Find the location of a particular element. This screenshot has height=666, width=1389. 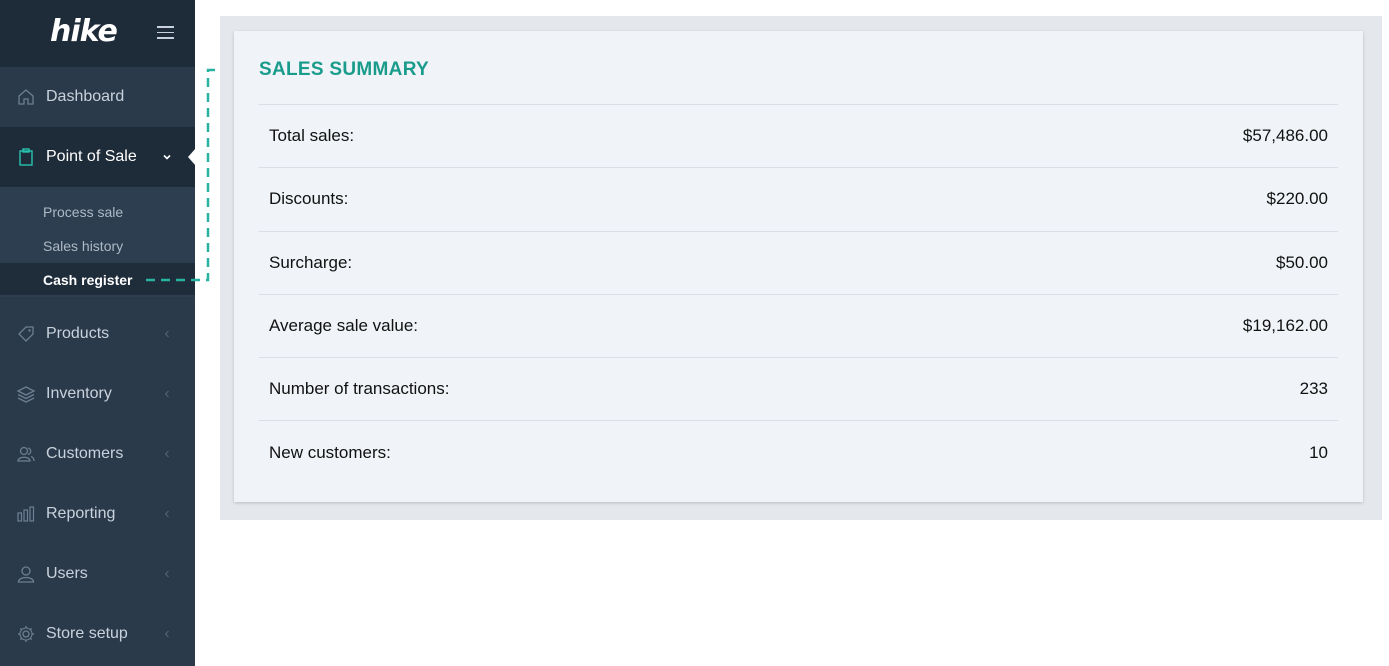

summary-row-new-customers: New customers: 10 is located at coordinates (798, 451).